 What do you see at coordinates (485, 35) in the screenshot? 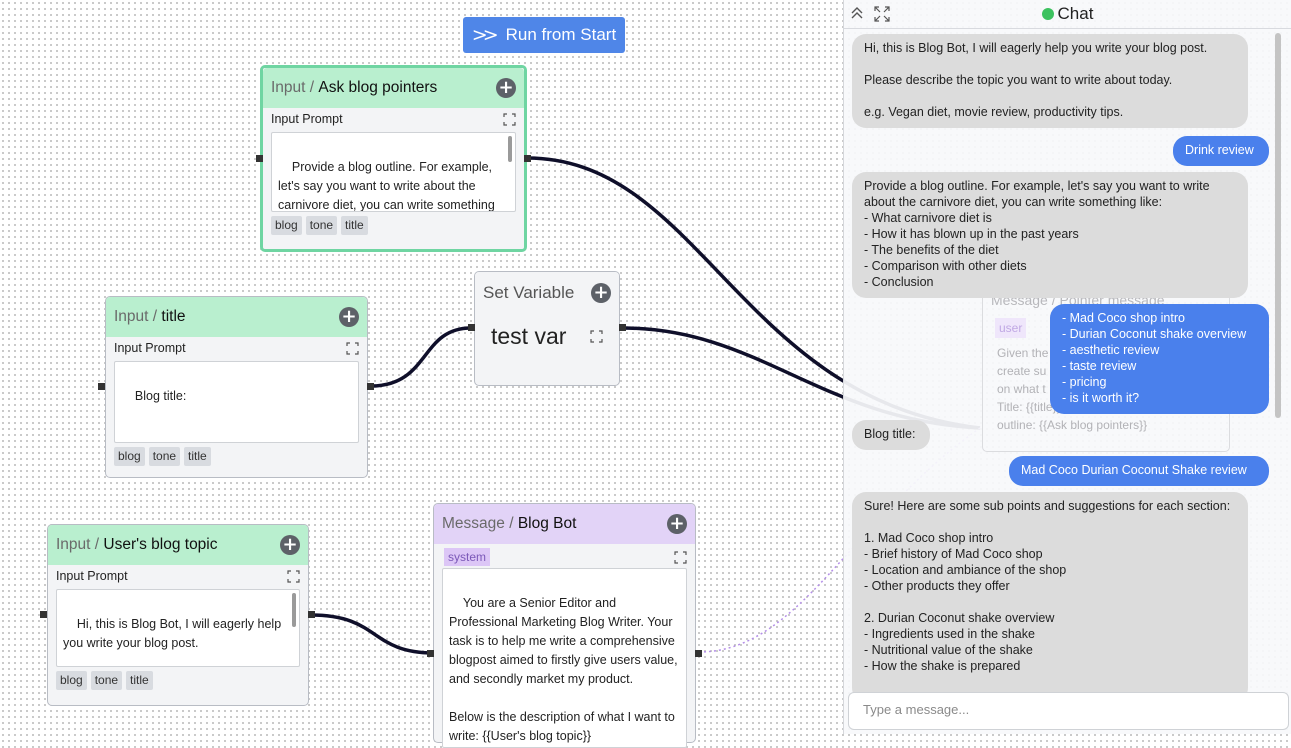
I see `double-chevron-right-icon: >>` at bounding box center [485, 35].